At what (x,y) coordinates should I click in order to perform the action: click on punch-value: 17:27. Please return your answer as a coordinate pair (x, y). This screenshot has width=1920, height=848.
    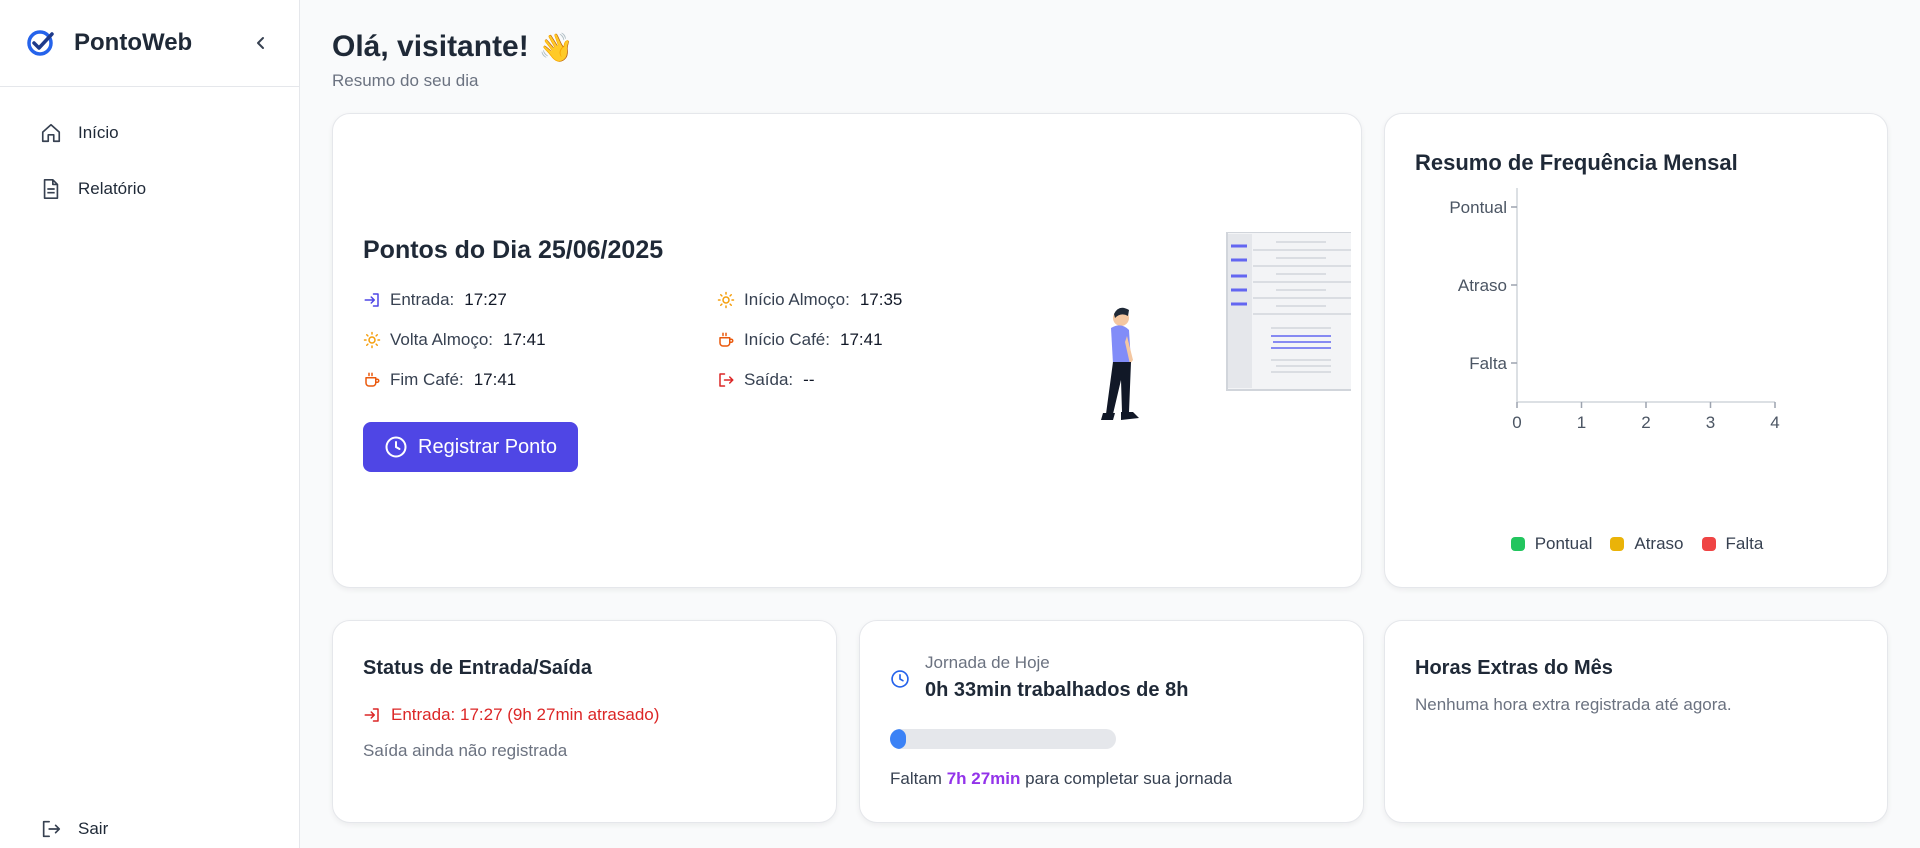
    Looking at the image, I should click on (485, 299).